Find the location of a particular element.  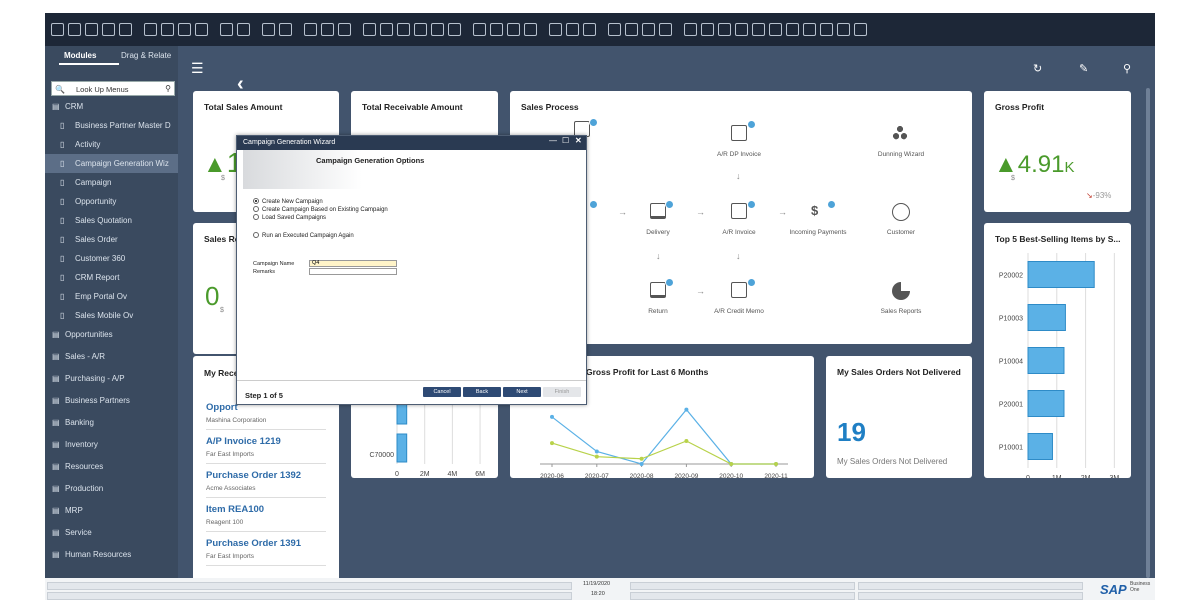

receivable-link: Item REA100 is located at coordinates (235, 509).